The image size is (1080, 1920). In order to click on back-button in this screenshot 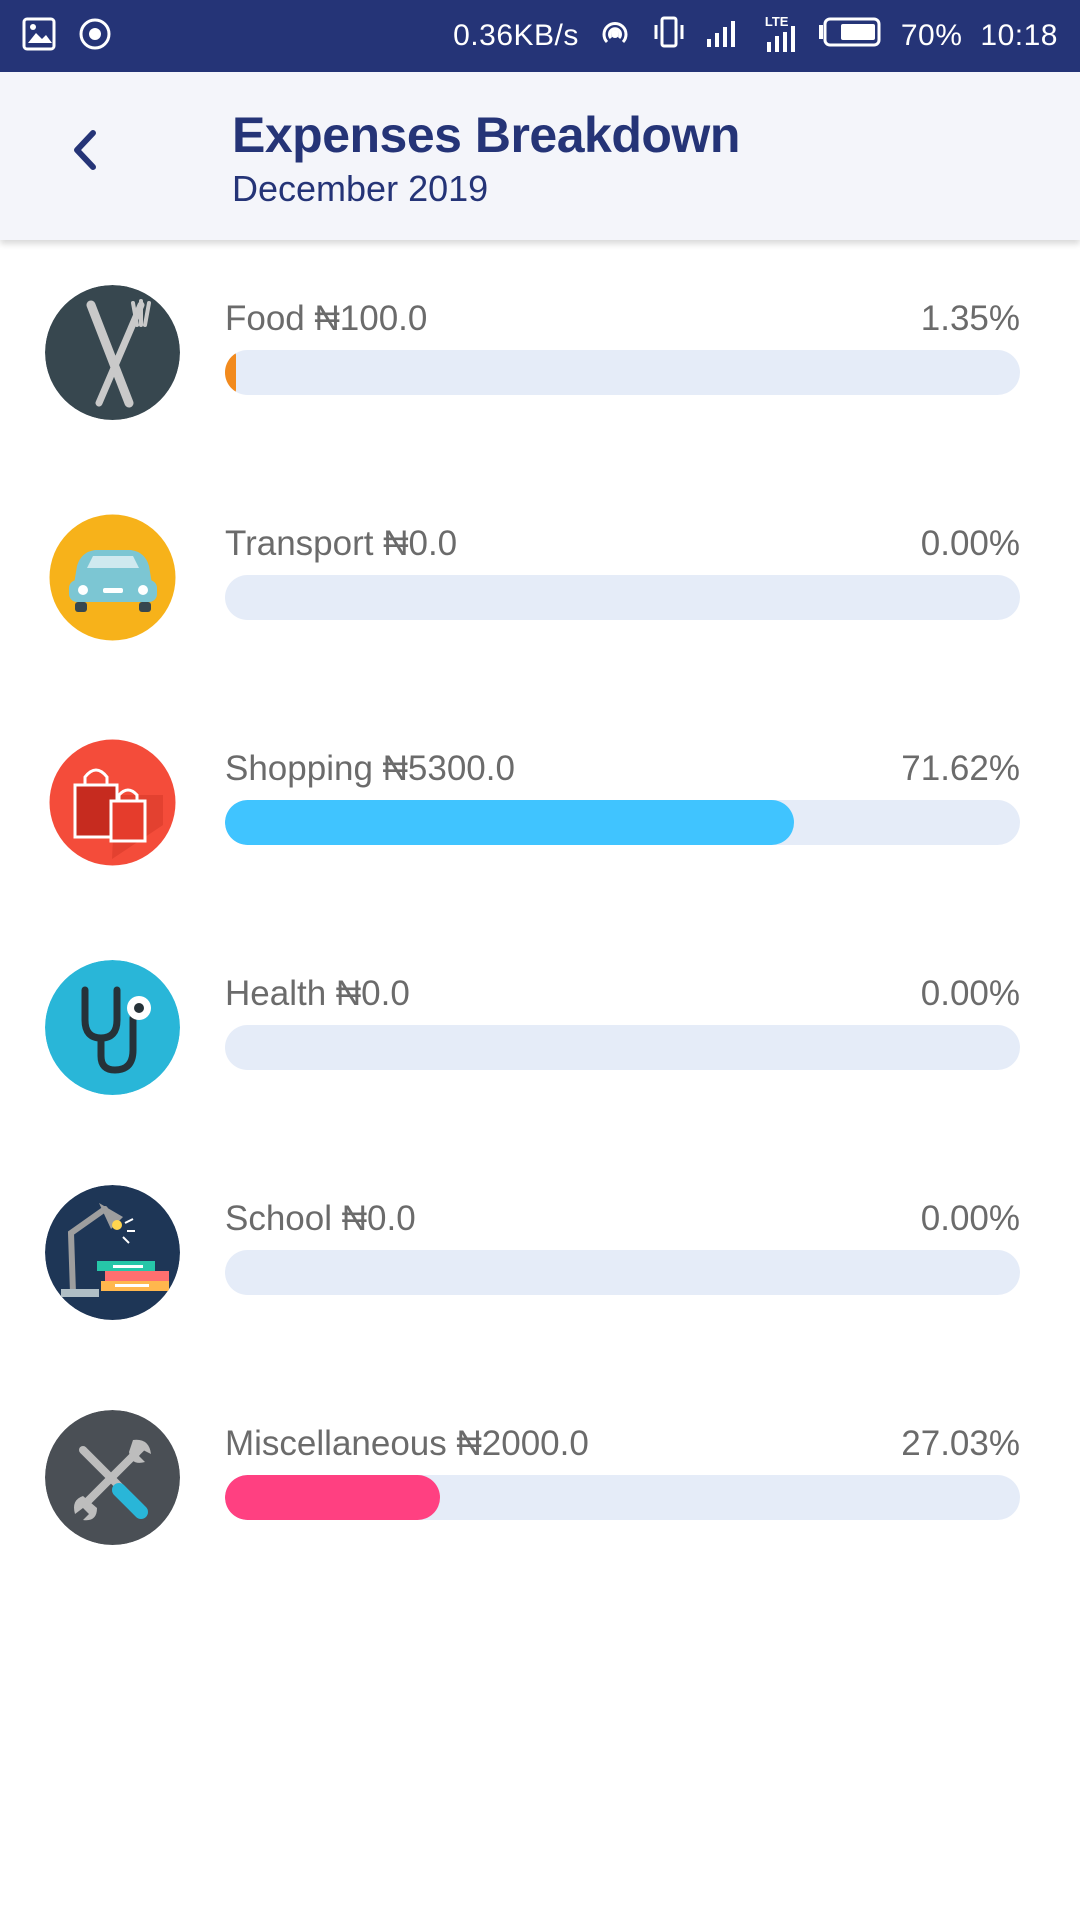, I will do `click(86, 150)`.